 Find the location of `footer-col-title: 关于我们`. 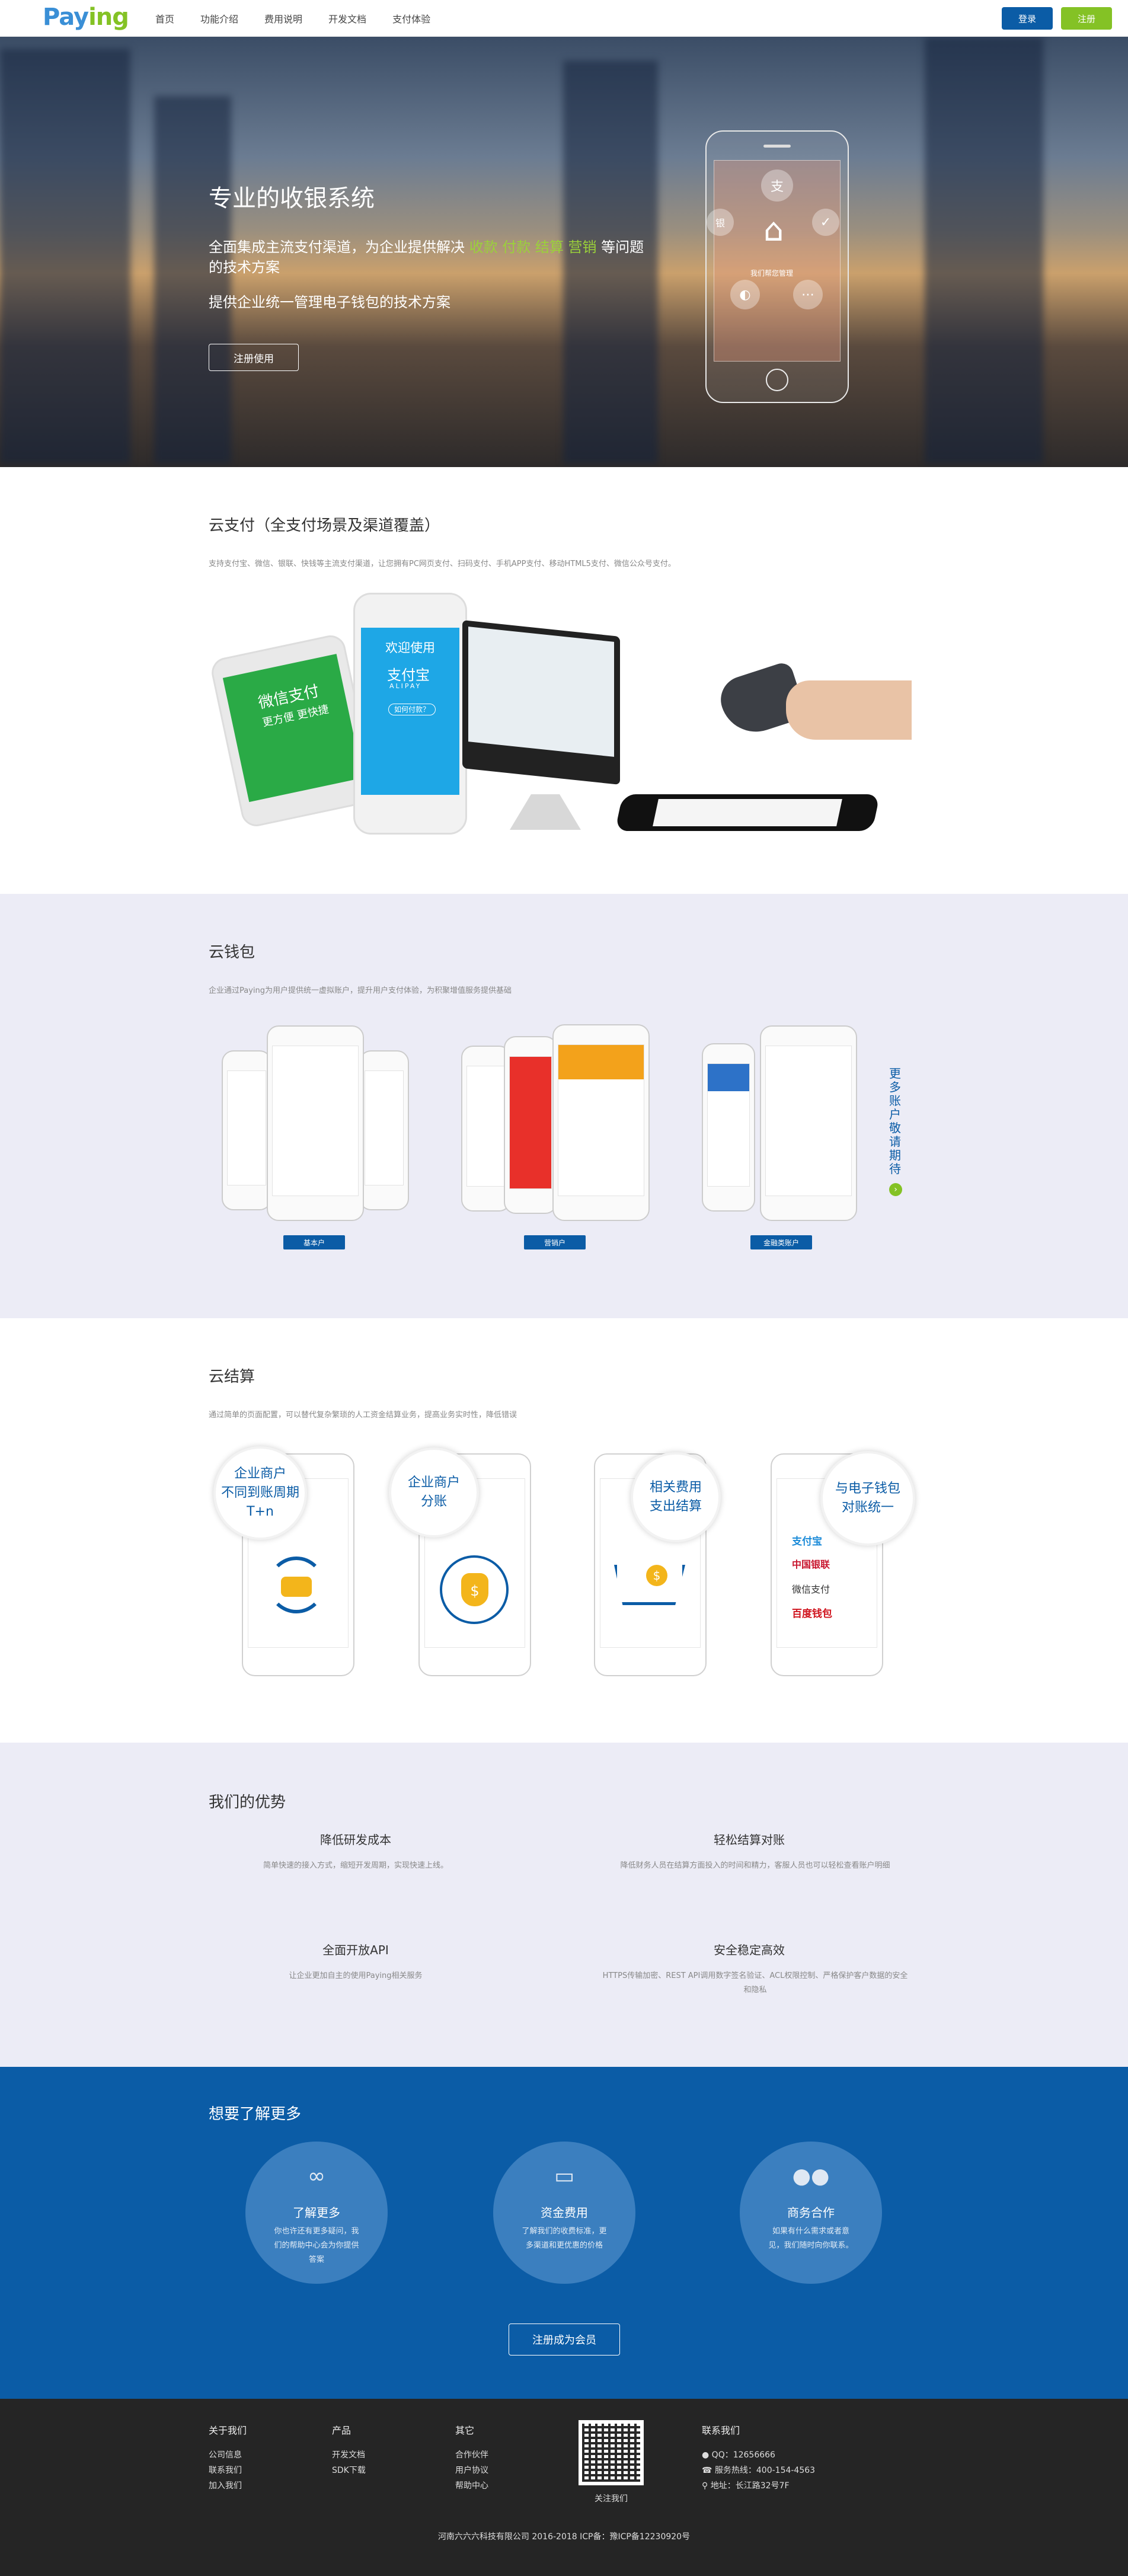

footer-col-title: 关于我们 is located at coordinates (228, 2430).